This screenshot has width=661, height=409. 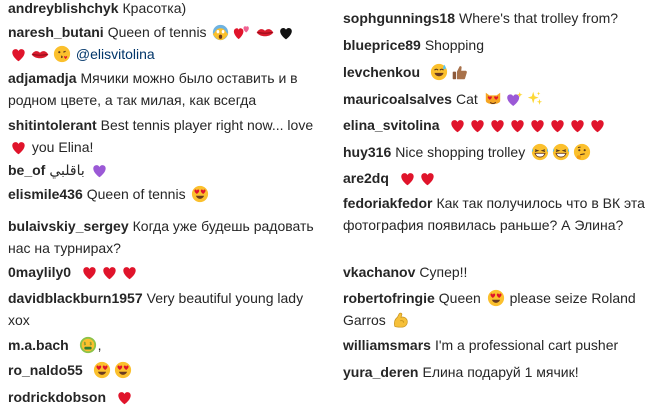 I want to click on flexed-bicep-icon, so click(x=401, y=320).